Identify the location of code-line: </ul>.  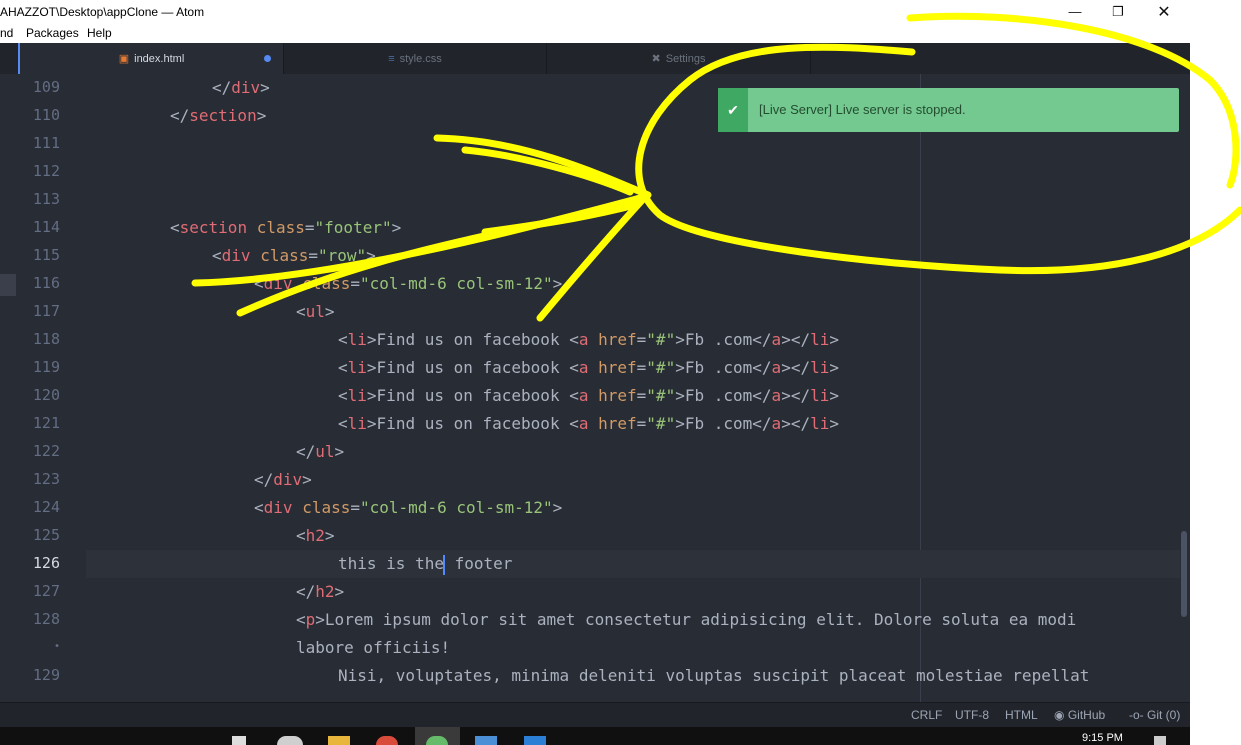
(320, 451).